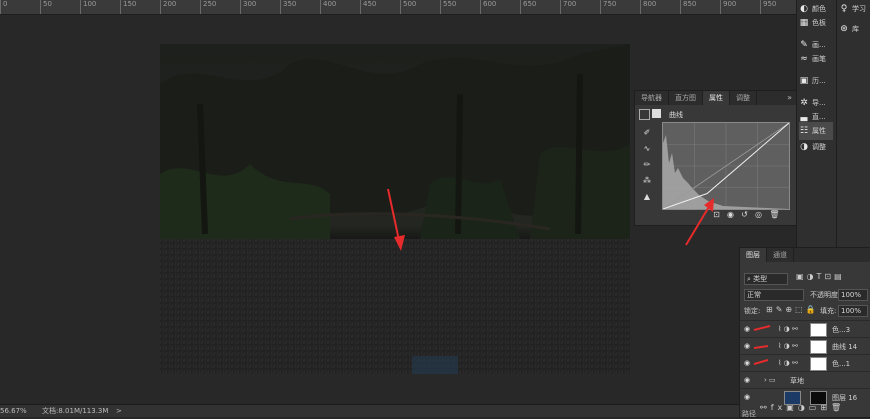  What do you see at coordinates (804, 147) in the screenshot?
I see `adjustments-icon: ◑` at bounding box center [804, 147].